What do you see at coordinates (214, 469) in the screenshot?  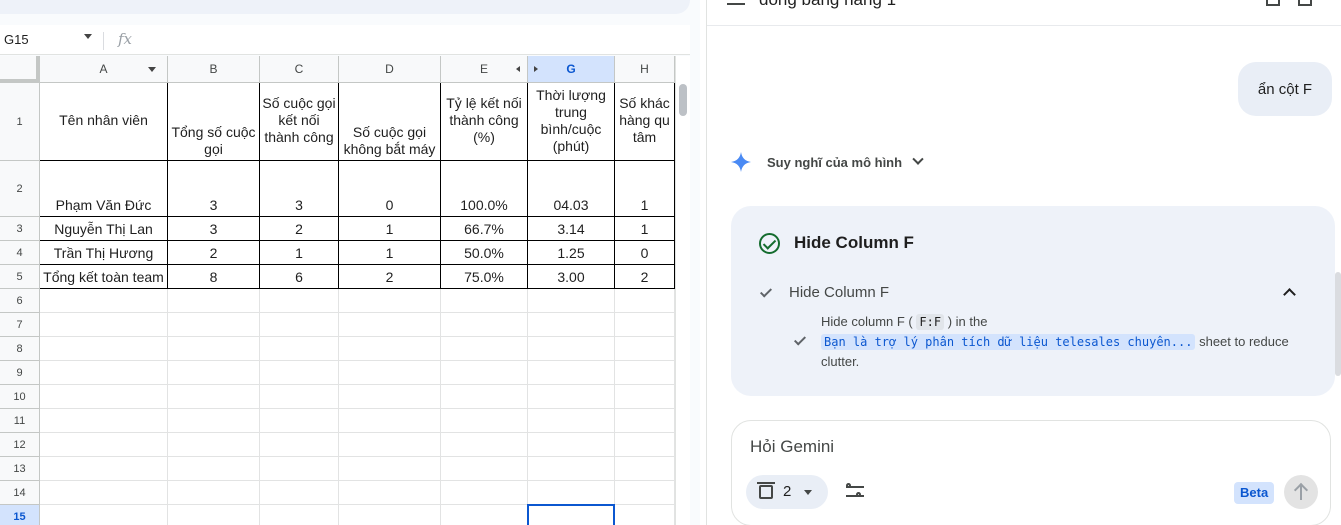 I see `cell-b13` at bounding box center [214, 469].